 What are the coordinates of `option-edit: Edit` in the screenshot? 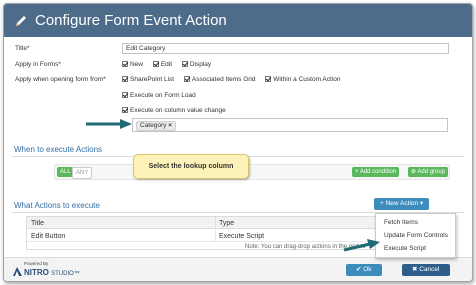 It's located at (162, 64).